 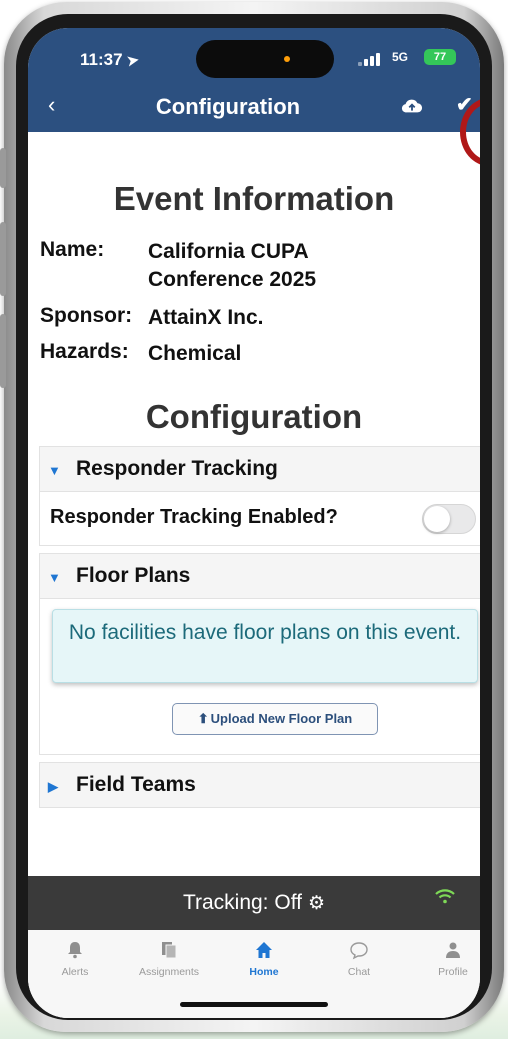 I want to click on section-floor-plans: ▼ Floor Plans, so click(x=259, y=576).